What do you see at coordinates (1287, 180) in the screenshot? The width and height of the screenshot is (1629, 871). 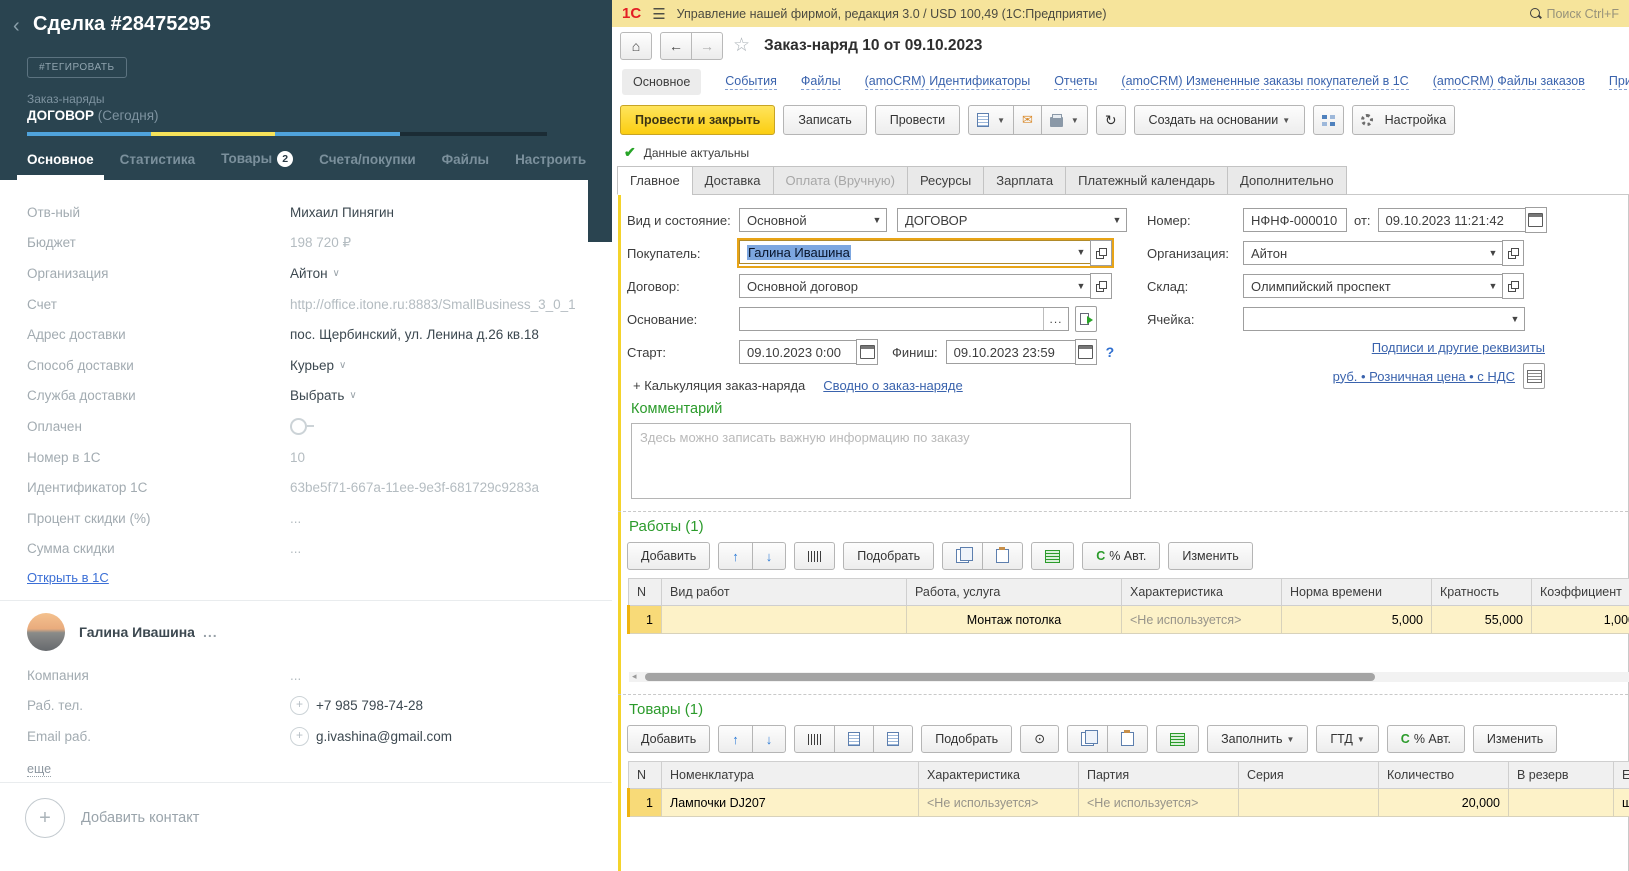 I see `form-tab-dopolnitelno: Дополнительно` at bounding box center [1287, 180].